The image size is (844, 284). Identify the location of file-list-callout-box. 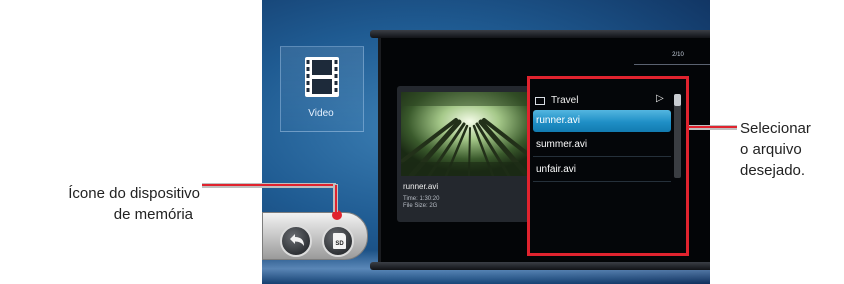
(608, 166).